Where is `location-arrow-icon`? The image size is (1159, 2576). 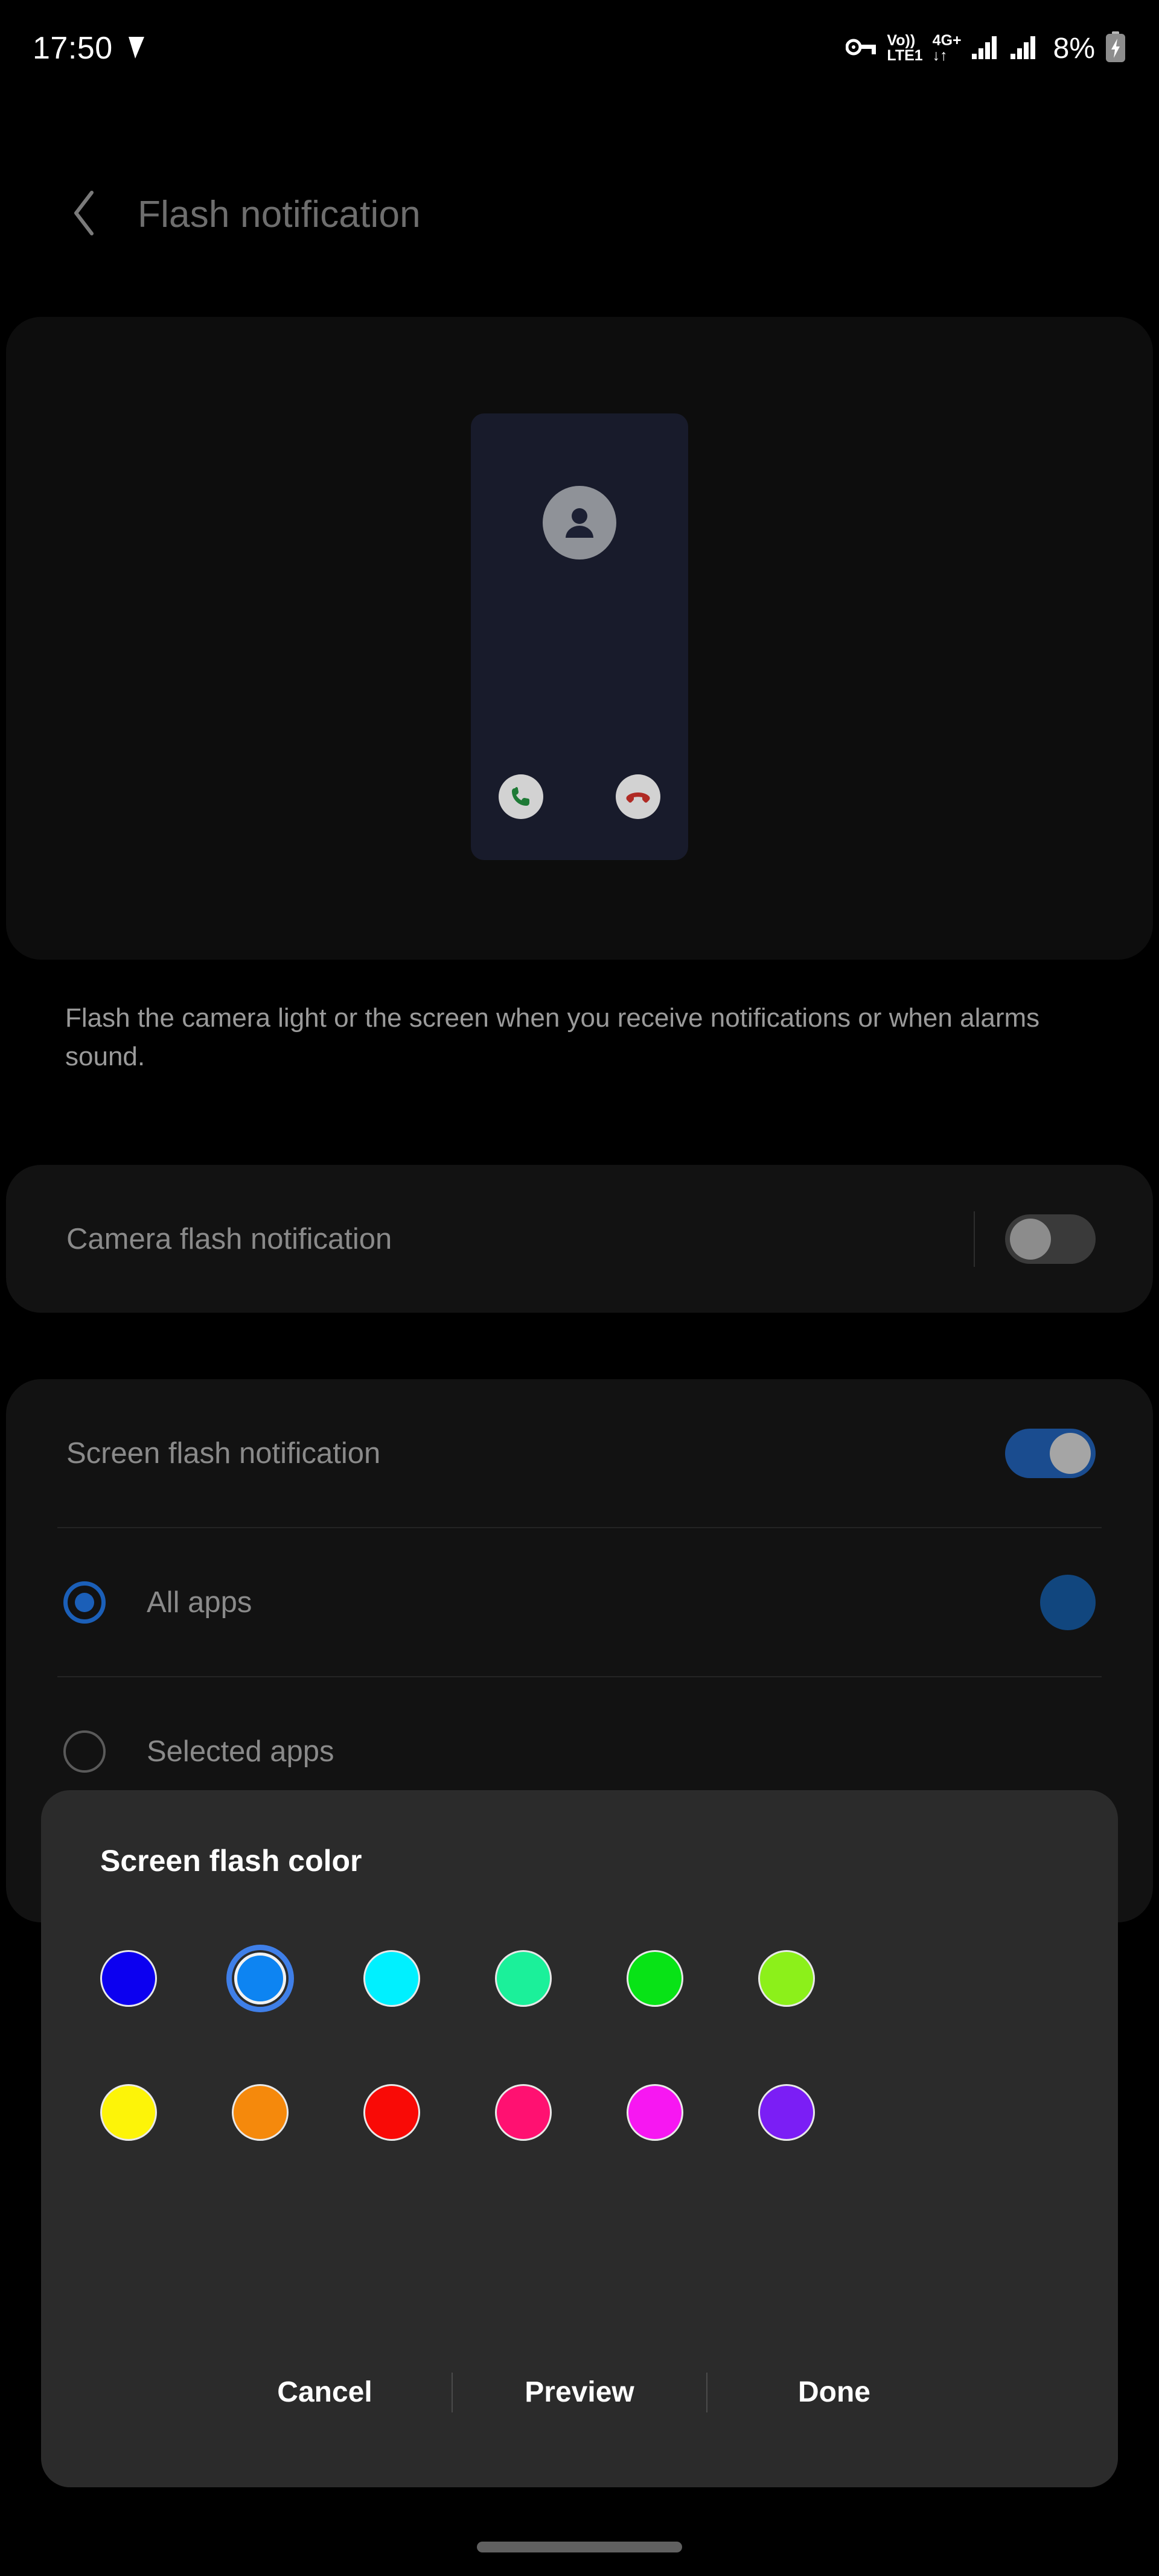 location-arrow-icon is located at coordinates (136, 48).